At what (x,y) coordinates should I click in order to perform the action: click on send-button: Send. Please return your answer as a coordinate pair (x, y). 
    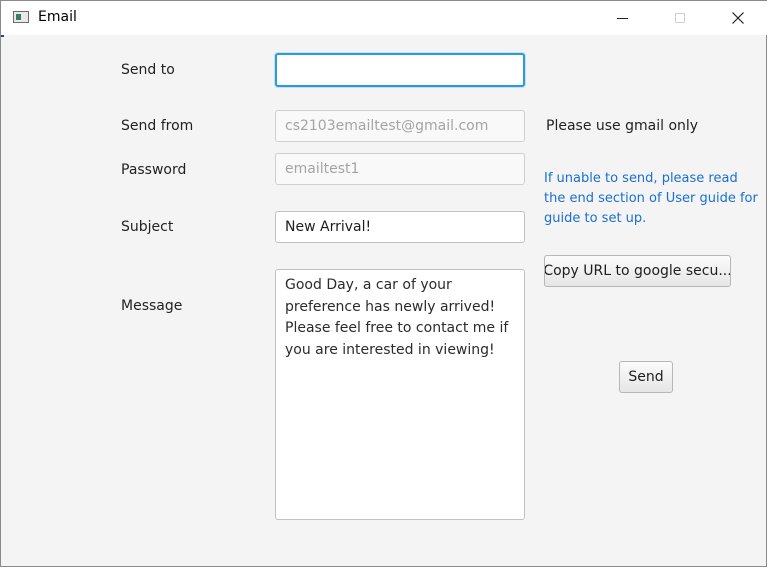
    Looking at the image, I should click on (646, 377).